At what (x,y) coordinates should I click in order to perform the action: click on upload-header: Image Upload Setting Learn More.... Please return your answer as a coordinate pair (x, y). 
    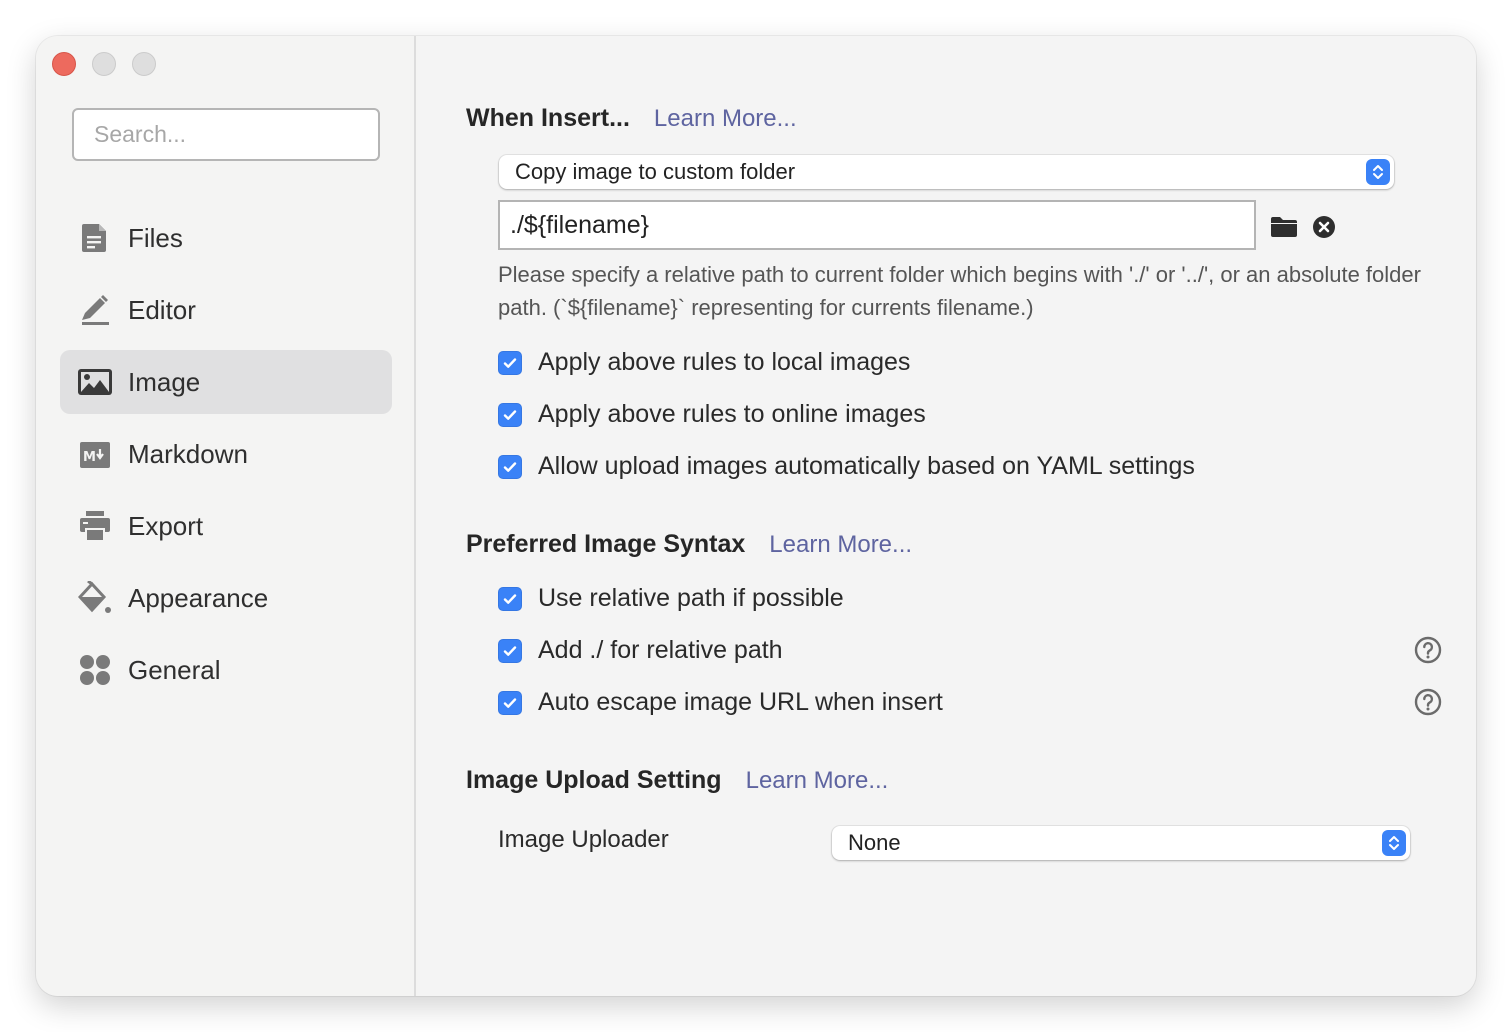
    Looking at the image, I should click on (677, 780).